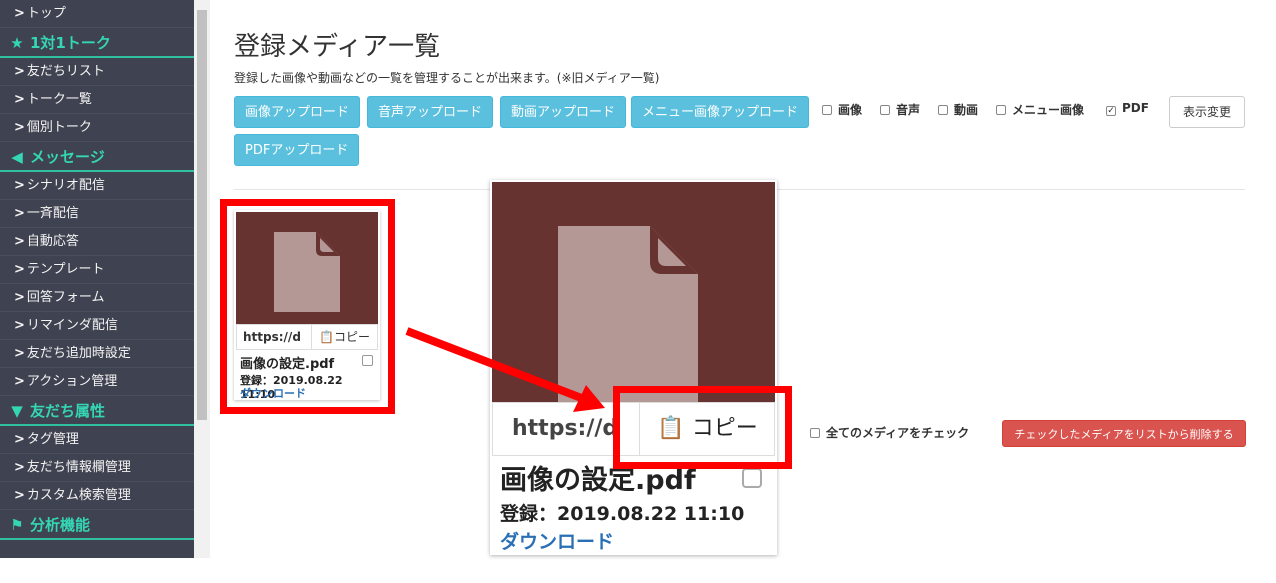 The height and width of the screenshot is (583, 1276). I want to click on filter-image-checkbox, so click(827, 110).